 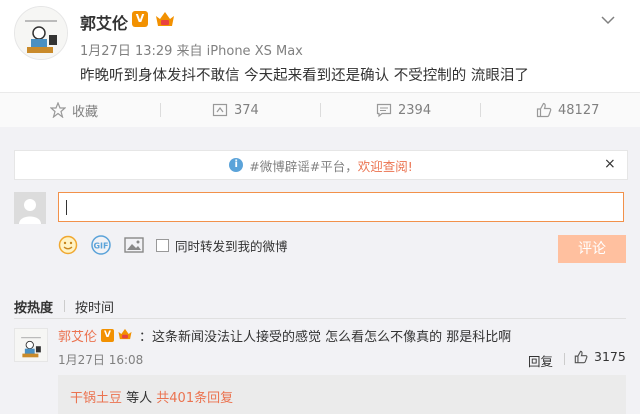 What do you see at coordinates (162, 245) in the screenshot?
I see `repost-checkbox` at bounding box center [162, 245].